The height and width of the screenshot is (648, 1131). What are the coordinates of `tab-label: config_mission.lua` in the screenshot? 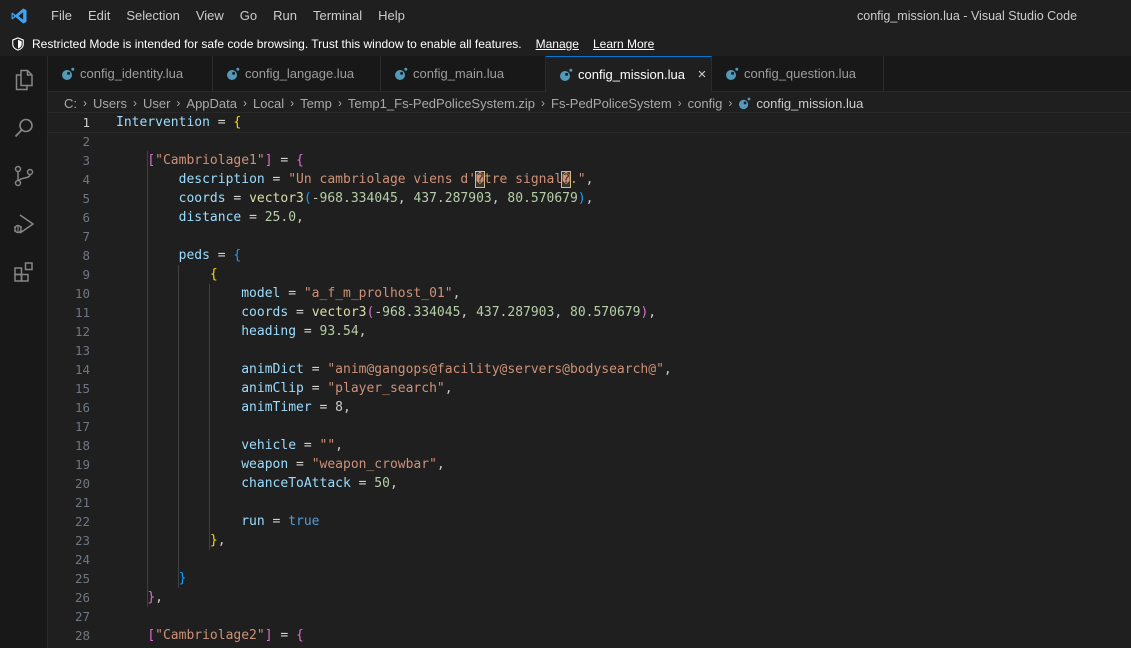 It's located at (631, 74).